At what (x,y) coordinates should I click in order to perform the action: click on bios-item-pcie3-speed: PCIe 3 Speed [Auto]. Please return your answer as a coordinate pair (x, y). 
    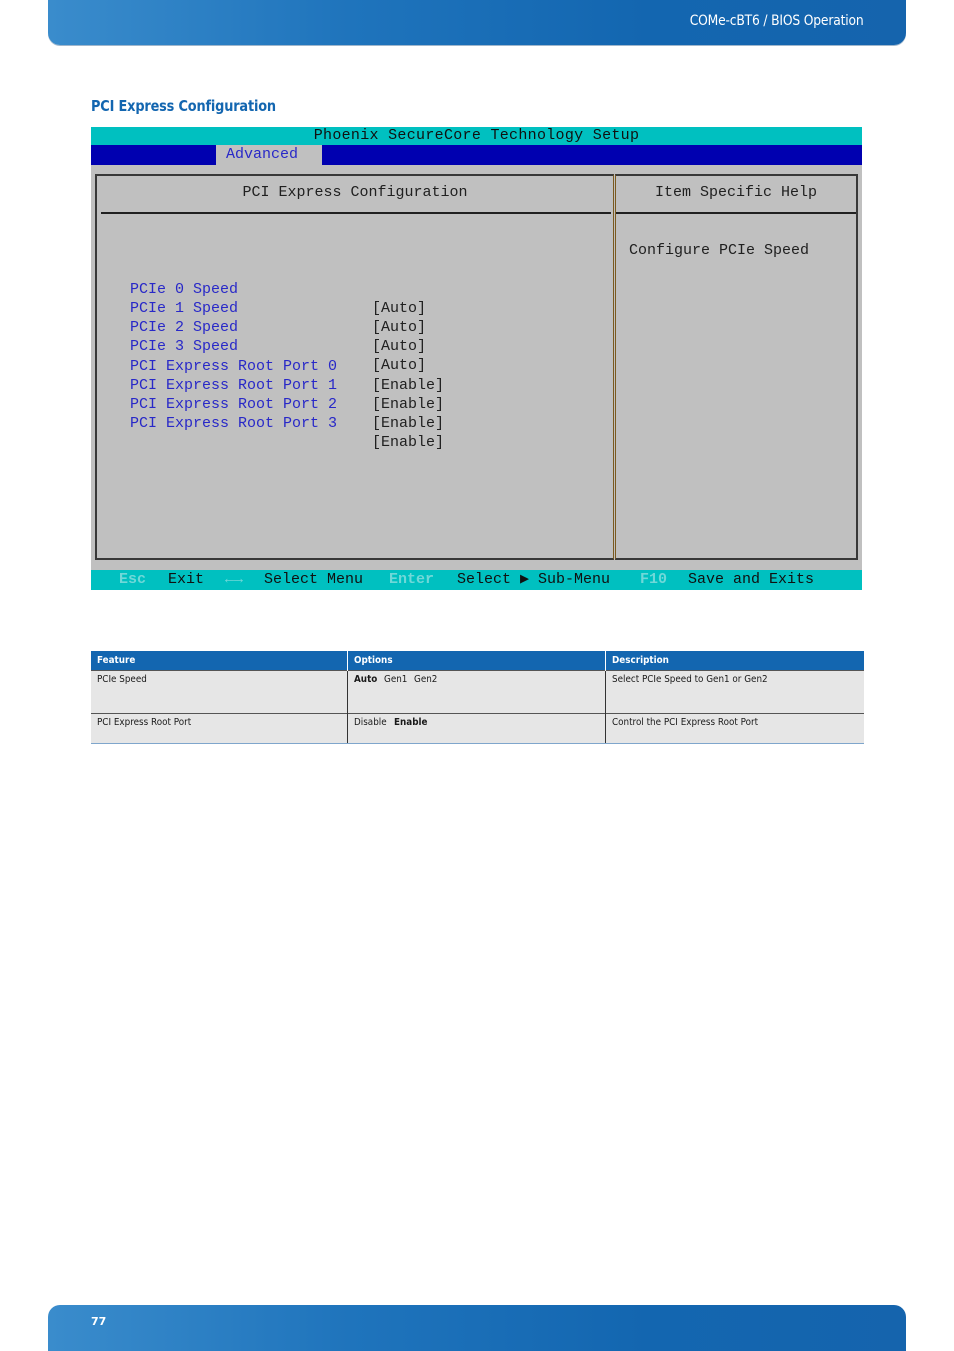
    Looking at the image, I should click on (278, 346).